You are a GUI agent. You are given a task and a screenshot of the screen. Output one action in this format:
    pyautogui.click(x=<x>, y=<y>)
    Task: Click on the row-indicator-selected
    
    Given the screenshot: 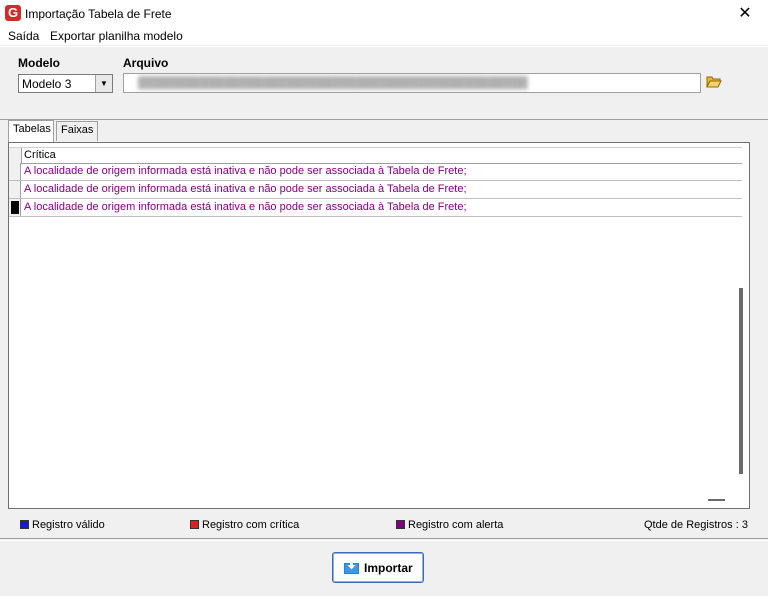 What is the action you would take?
    pyautogui.click(x=15, y=207)
    